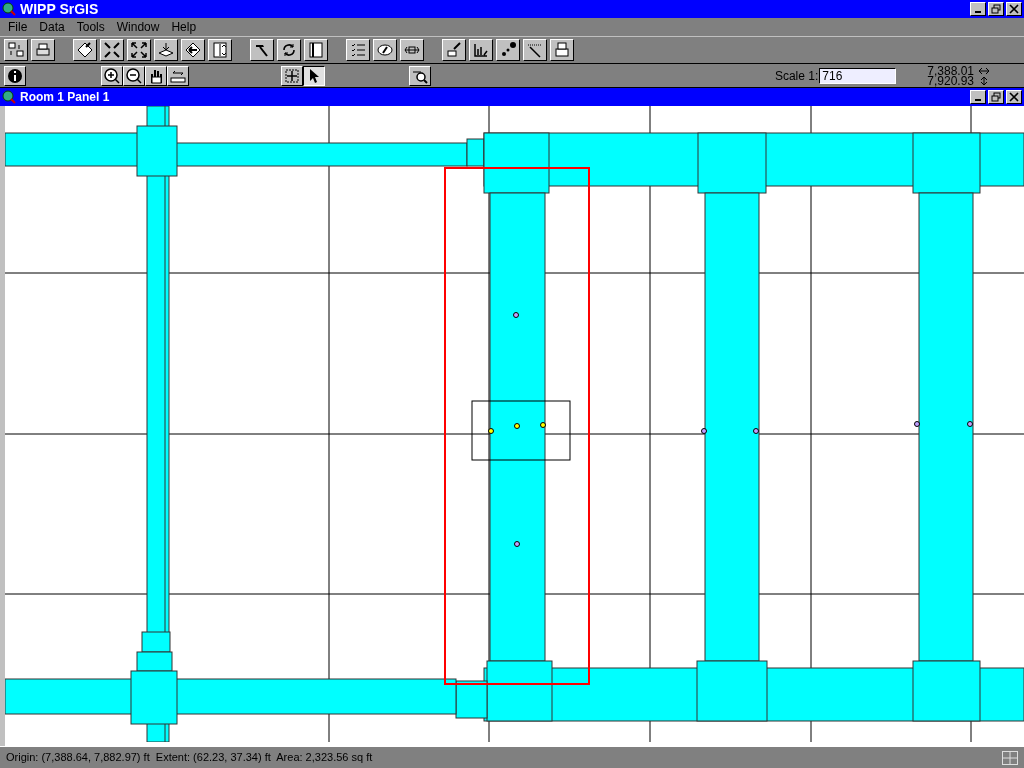  I want to click on back-icon, so click(193, 50).